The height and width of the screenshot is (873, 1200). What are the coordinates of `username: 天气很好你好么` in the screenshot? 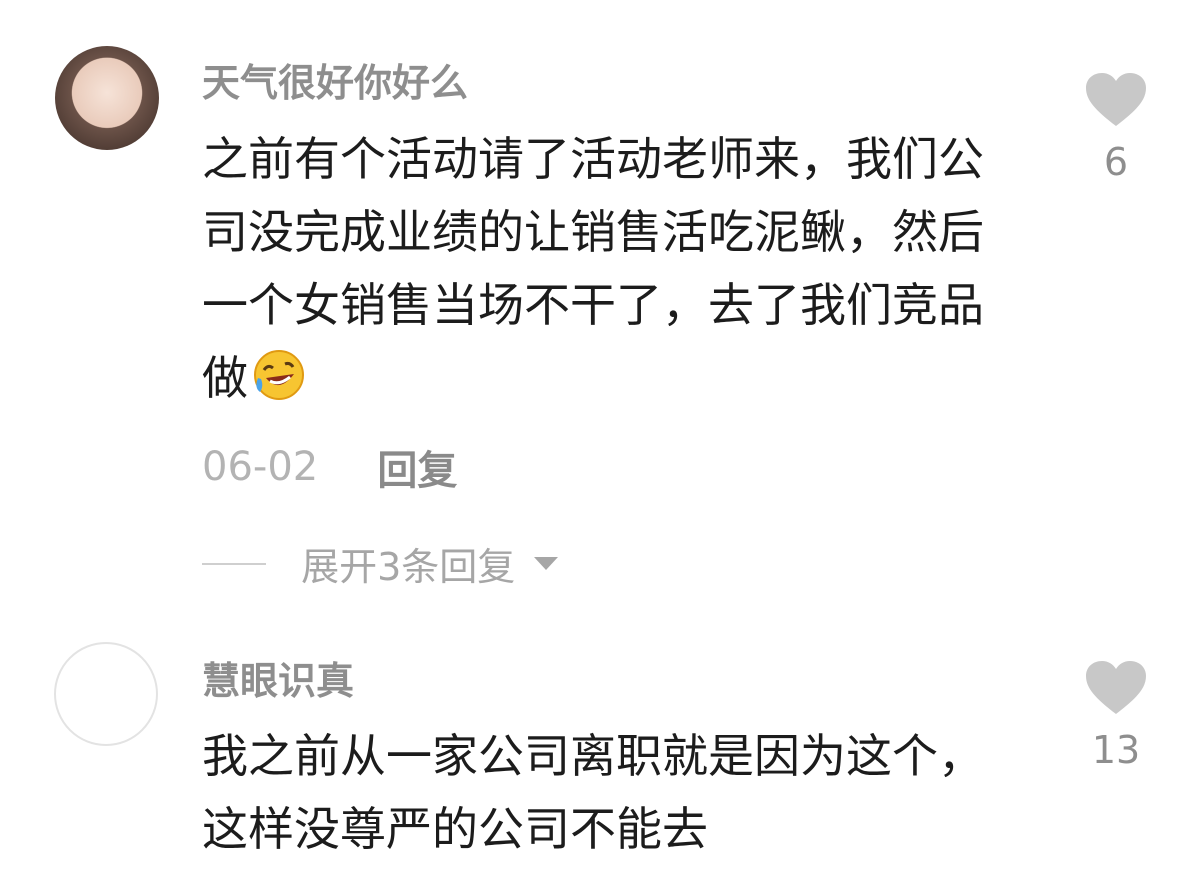 It's located at (335, 79).